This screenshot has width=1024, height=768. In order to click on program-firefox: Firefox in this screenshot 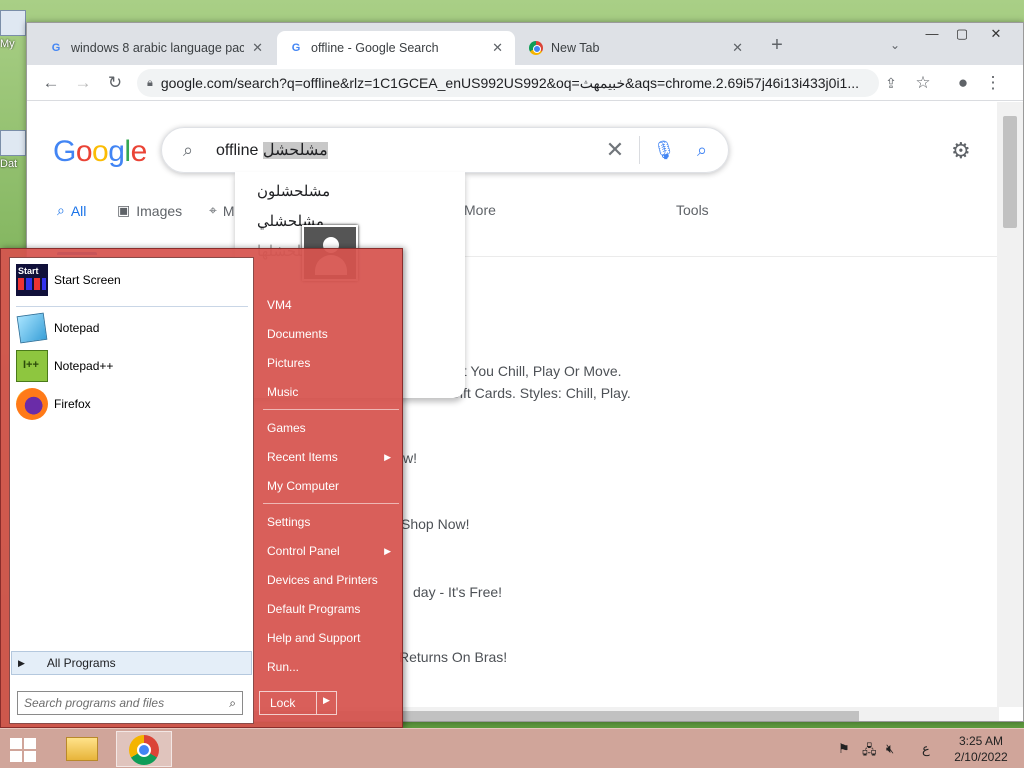, I will do `click(132, 404)`.